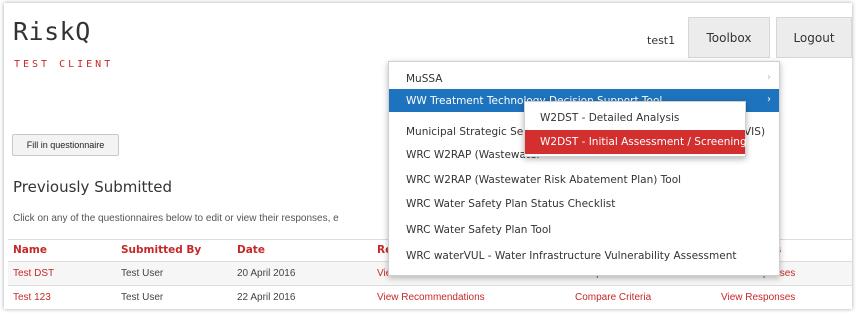 The image size is (858, 313). Describe the element at coordinates (470, 131) in the screenshot. I see `menu-item-label: Municipal Strategic Self-` at that location.